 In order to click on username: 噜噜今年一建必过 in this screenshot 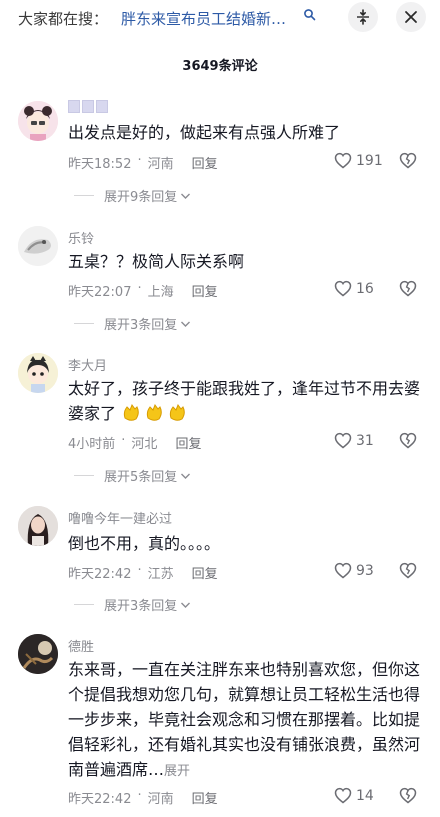, I will do `click(120, 517)`.